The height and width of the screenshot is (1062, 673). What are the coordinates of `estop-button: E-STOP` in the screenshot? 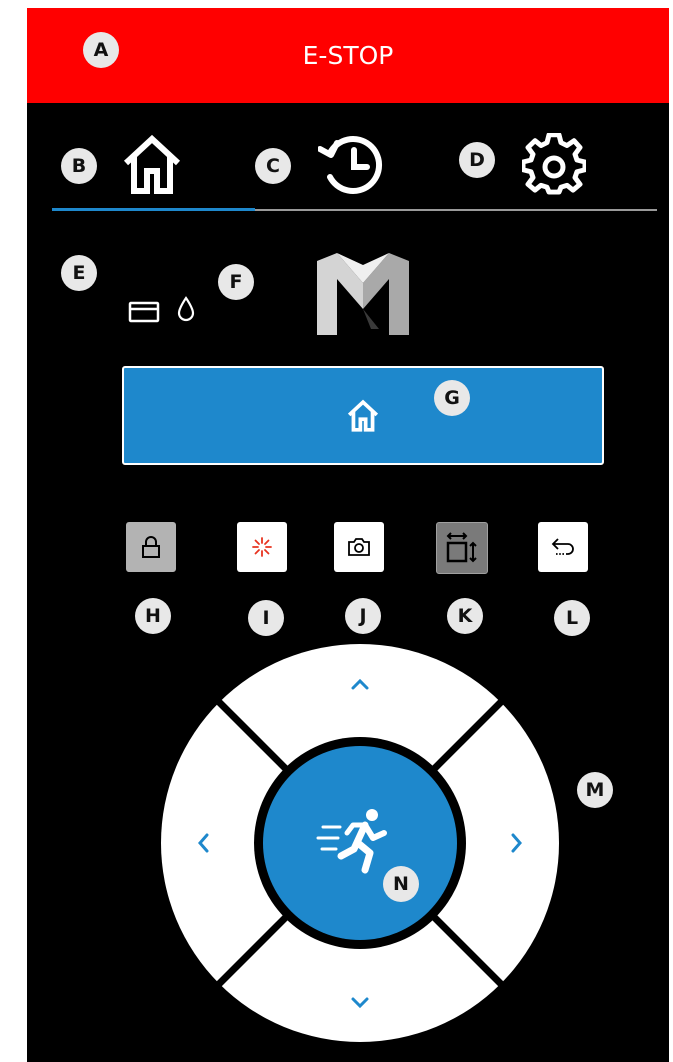 It's located at (348, 55).